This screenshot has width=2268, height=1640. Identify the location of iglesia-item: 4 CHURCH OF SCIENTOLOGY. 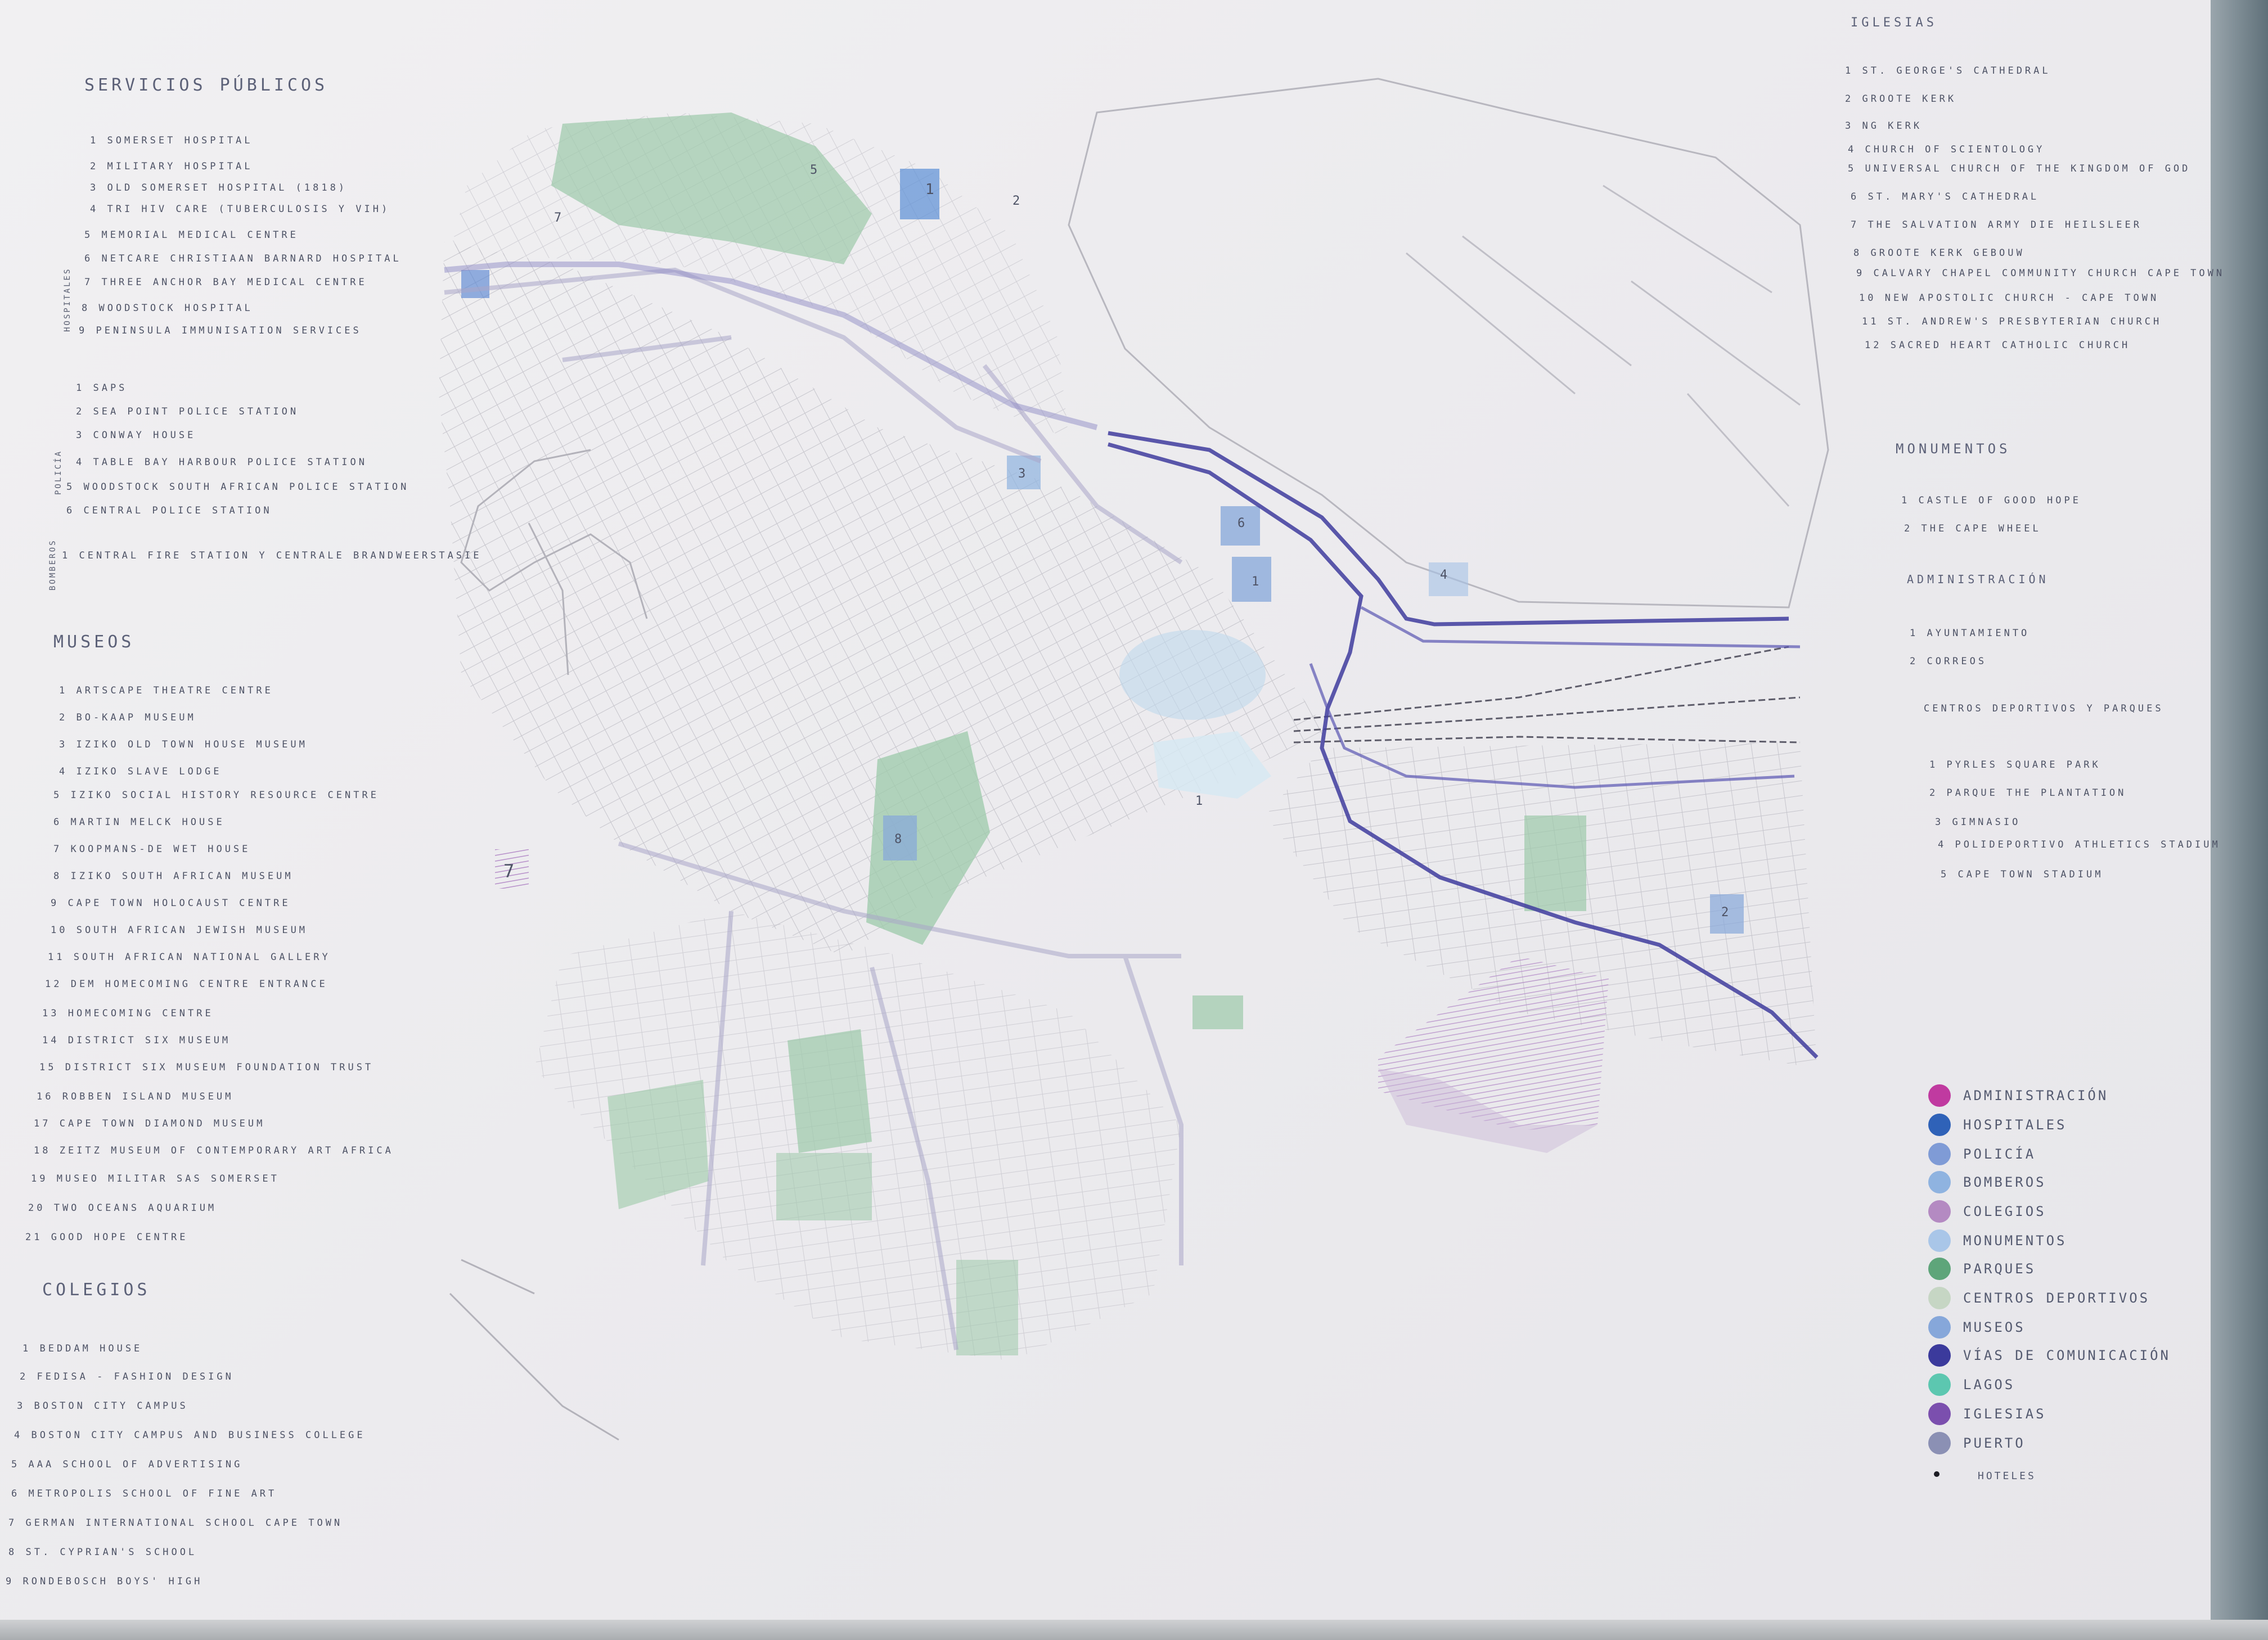
(1946, 149).